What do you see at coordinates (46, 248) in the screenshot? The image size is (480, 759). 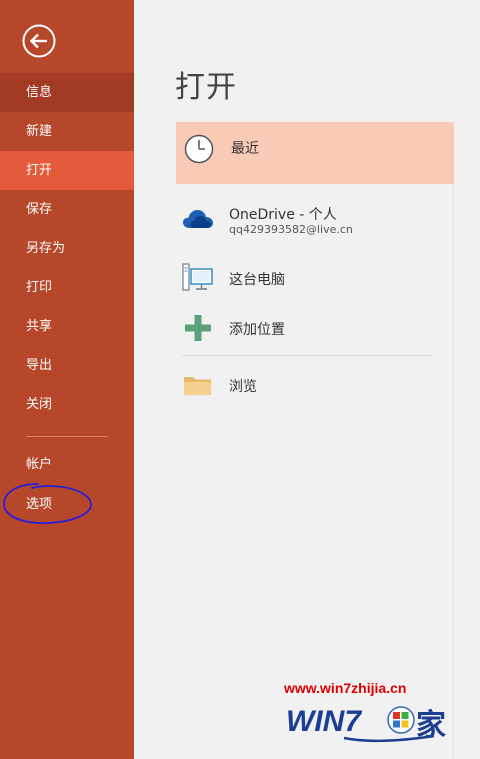 I see `sidebar-item-label: 另存为` at bounding box center [46, 248].